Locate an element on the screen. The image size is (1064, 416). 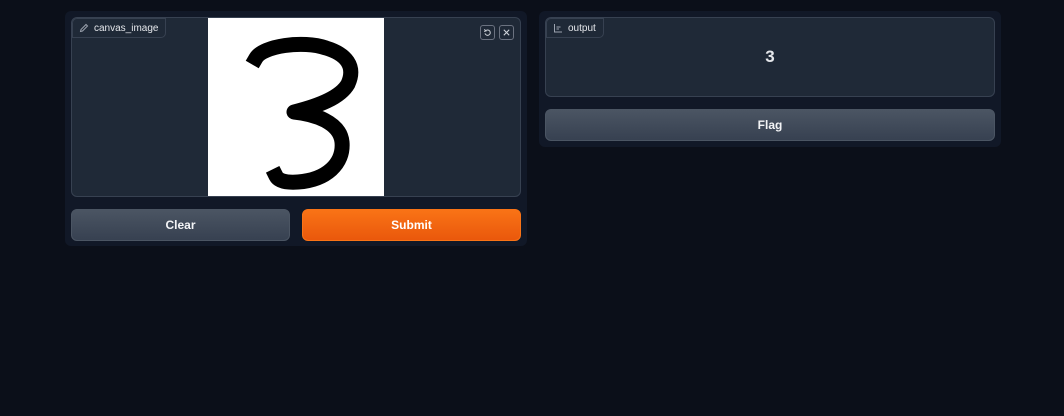
clear-canvas-button is located at coordinates (506, 32).